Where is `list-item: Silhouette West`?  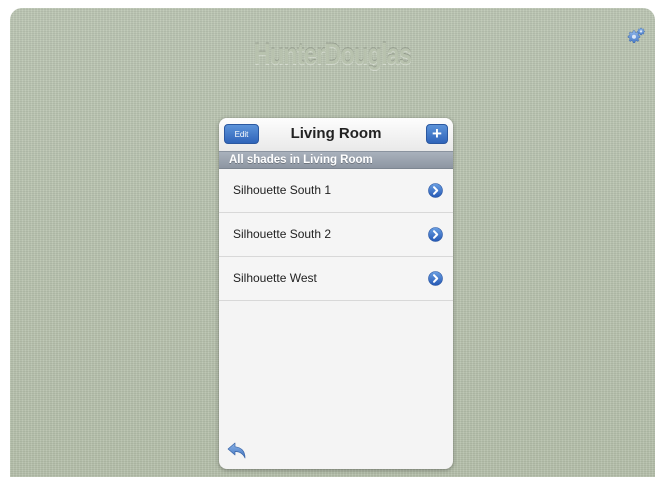 list-item: Silhouette West is located at coordinates (336, 279).